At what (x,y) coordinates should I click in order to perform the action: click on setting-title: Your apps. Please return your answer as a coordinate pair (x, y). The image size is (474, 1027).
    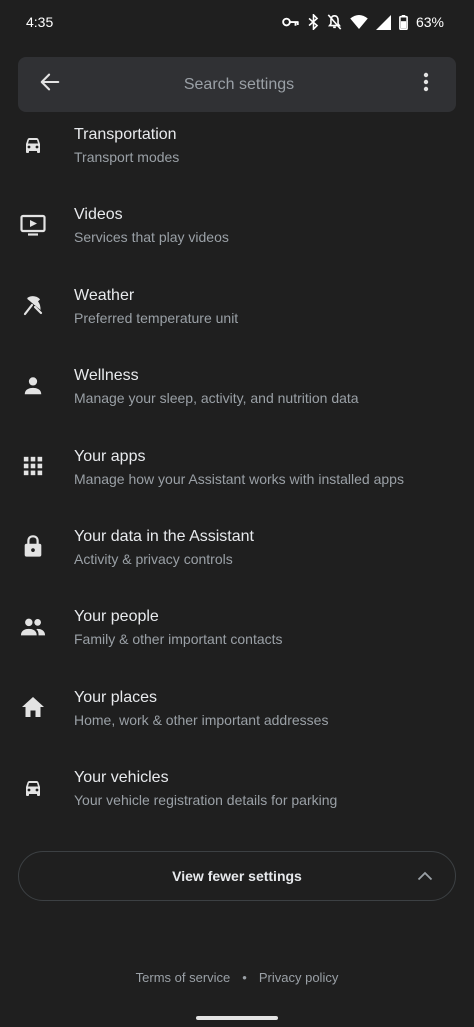
    Looking at the image, I should click on (110, 456).